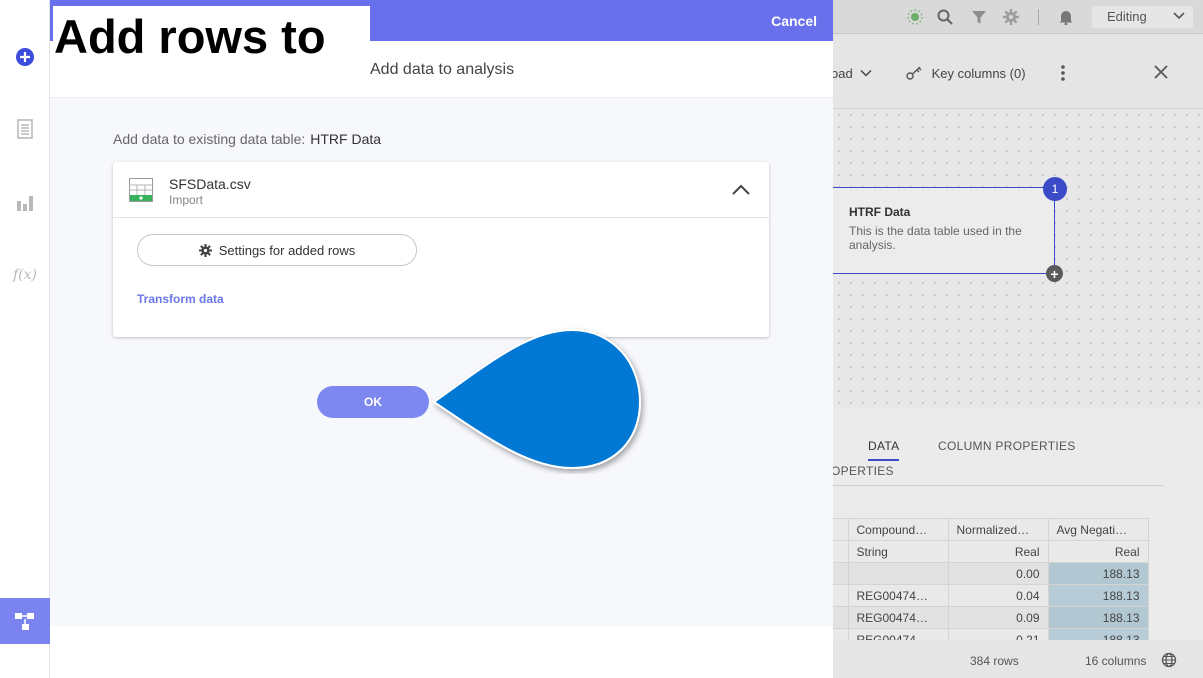  I want to click on svg-text: f(x), so click(24, 275).